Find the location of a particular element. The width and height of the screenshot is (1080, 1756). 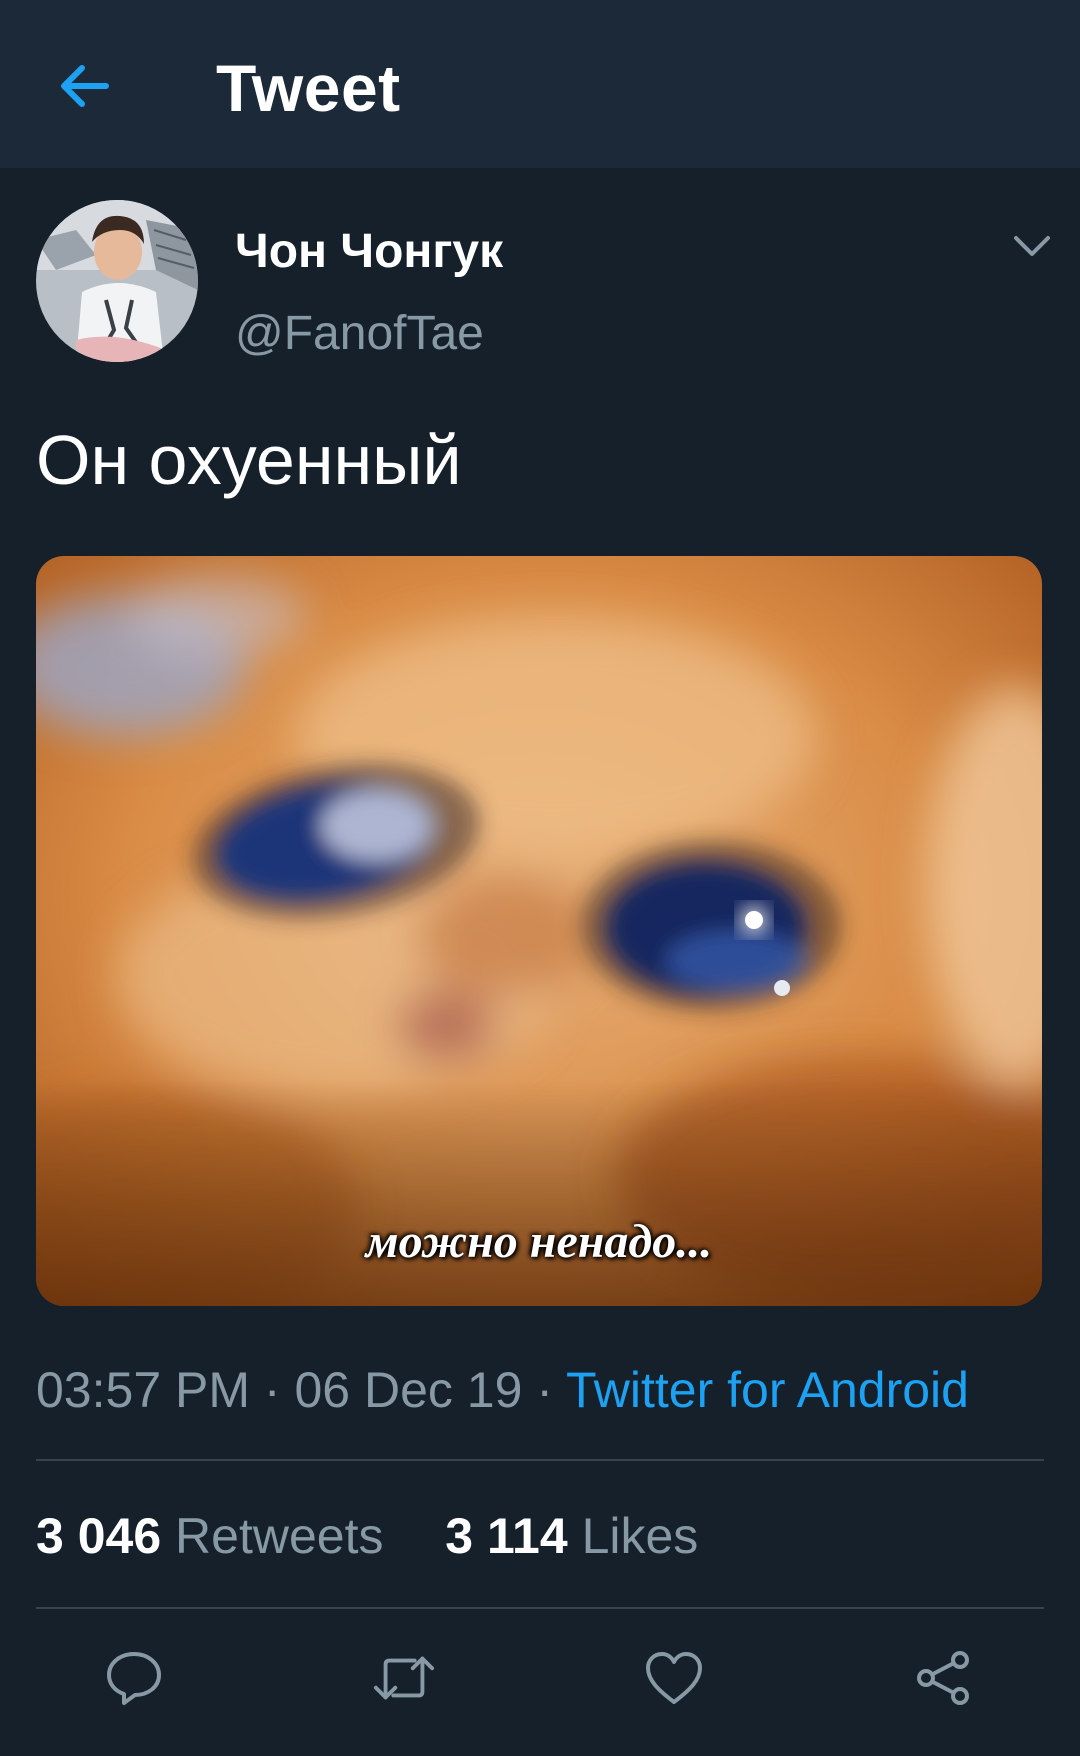

reply-button is located at coordinates (134, 1678).